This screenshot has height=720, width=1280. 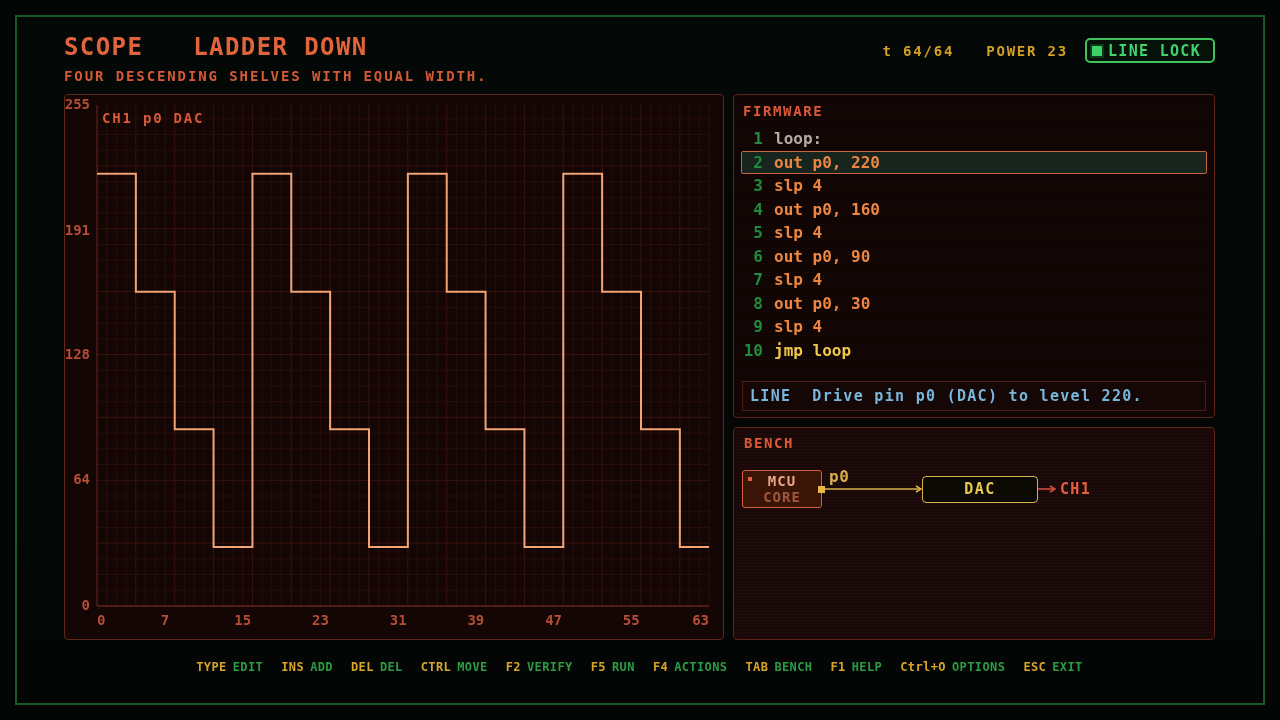 I want to click on hotkey-key: ESC, so click(x=1035, y=667).